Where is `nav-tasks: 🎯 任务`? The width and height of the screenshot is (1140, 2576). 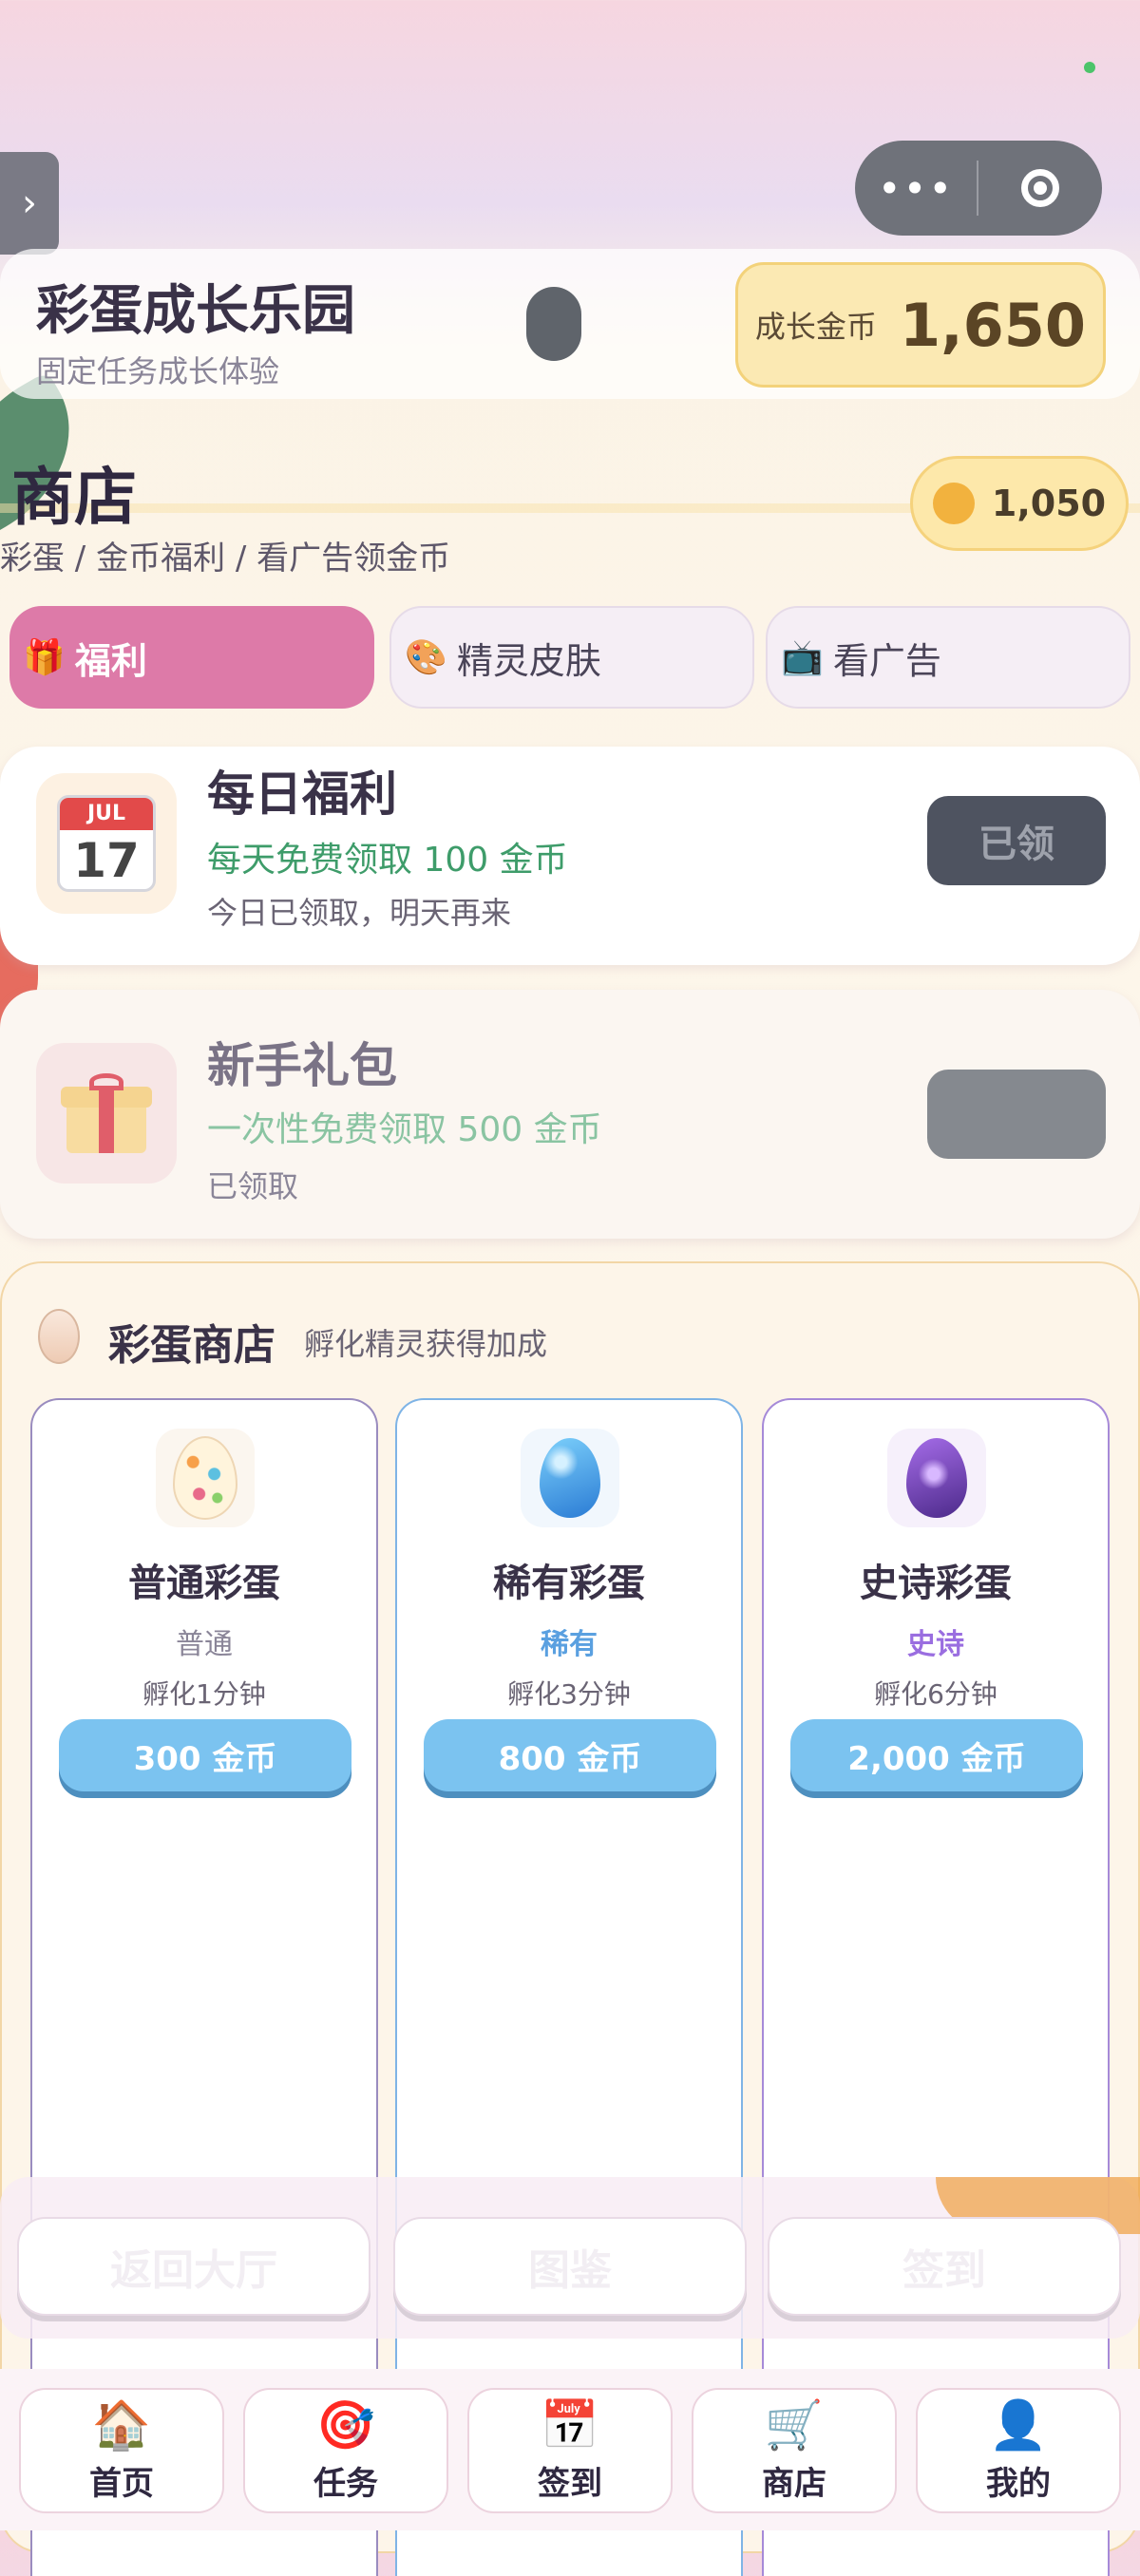
nav-tasks: 🎯 任务 is located at coordinates (345, 2450).